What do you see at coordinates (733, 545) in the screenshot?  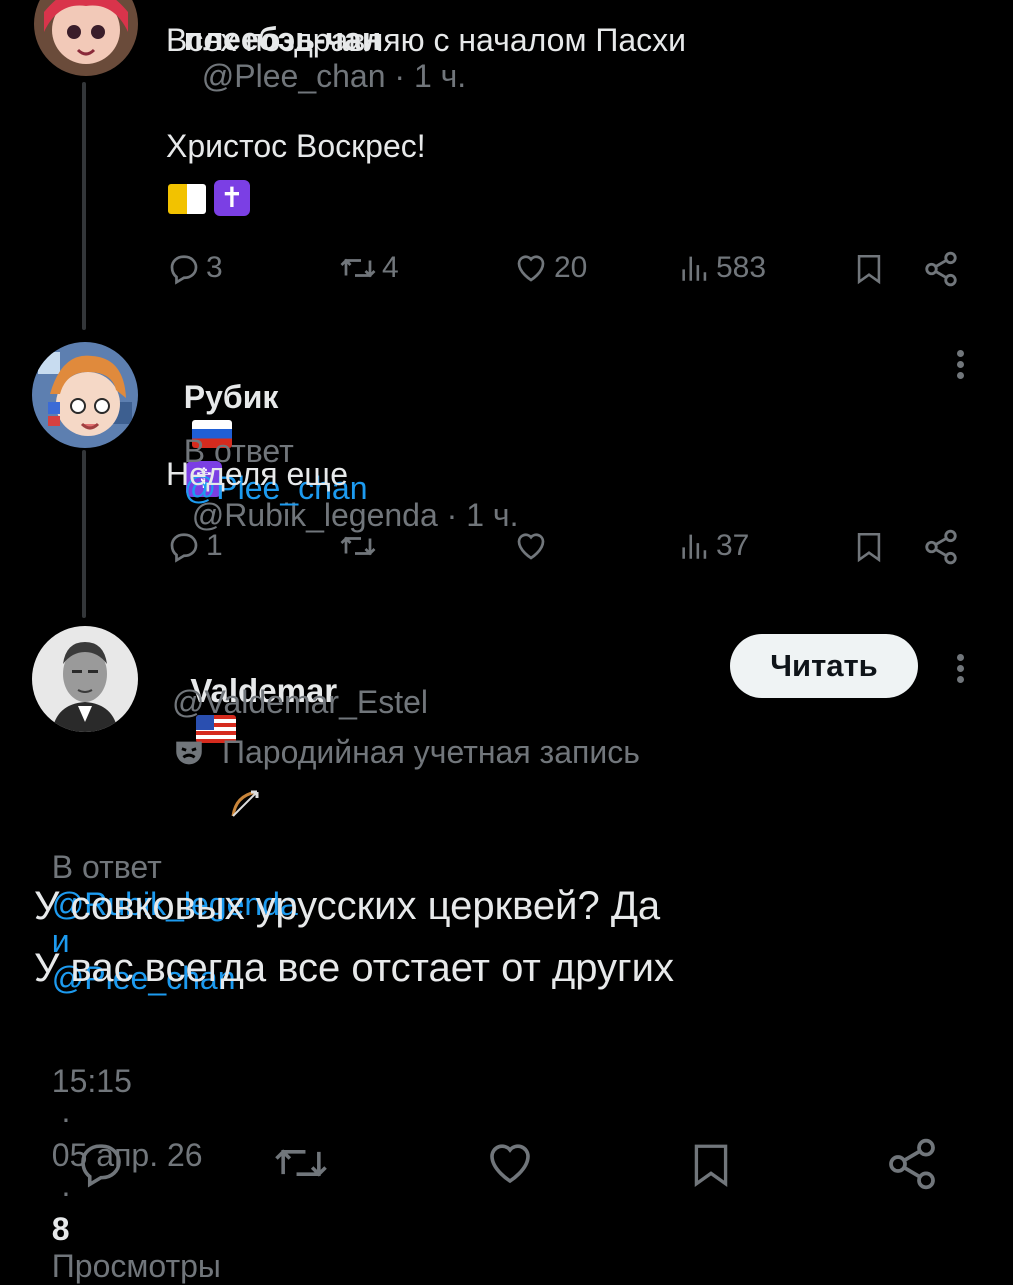 I see `tweet2-view-count: 37` at bounding box center [733, 545].